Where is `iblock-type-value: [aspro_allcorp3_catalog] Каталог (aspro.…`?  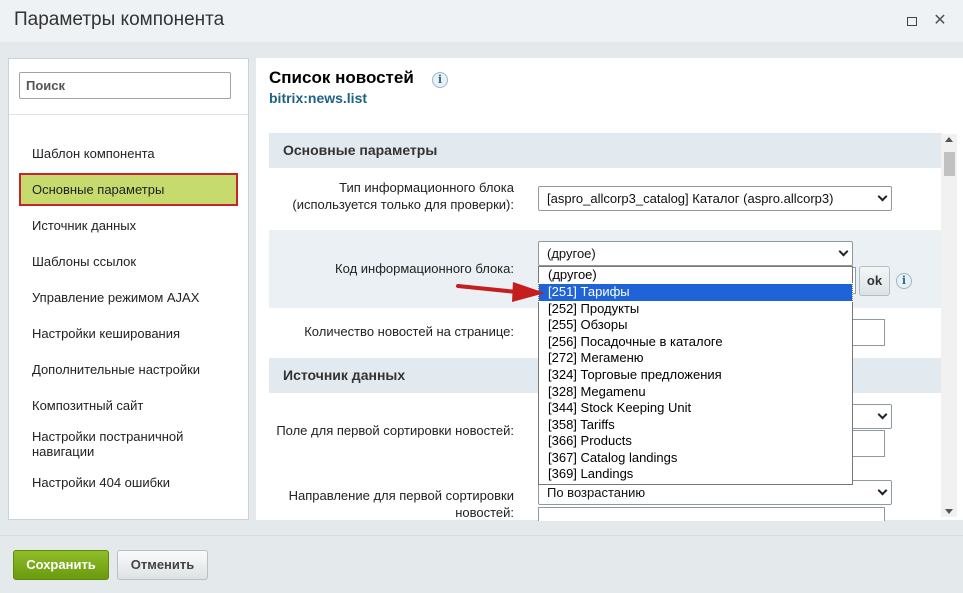
iblock-type-value: [aspro_allcorp3_catalog] Каталог (aspro.… is located at coordinates (690, 198).